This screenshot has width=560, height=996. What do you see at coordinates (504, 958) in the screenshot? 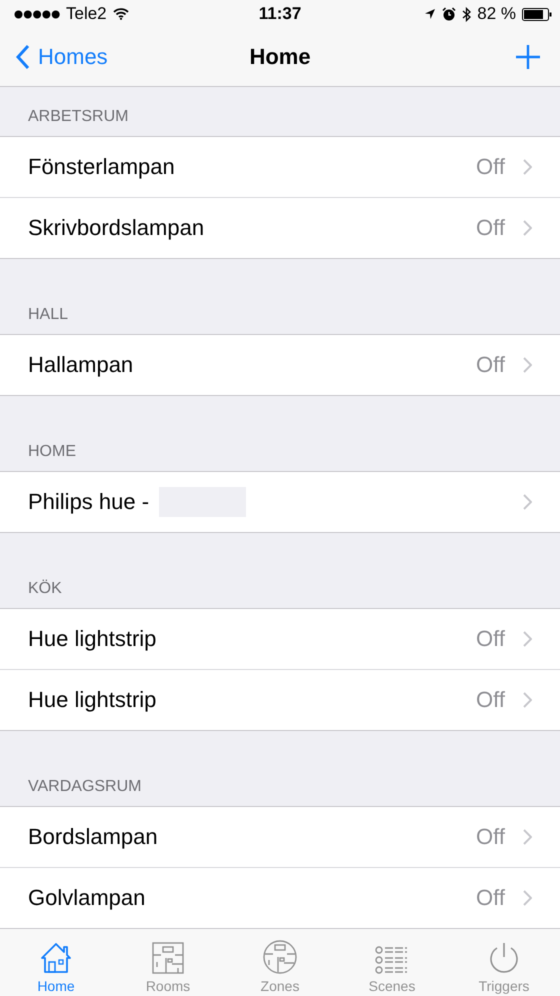
I see `power-icon` at bounding box center [504, 958].